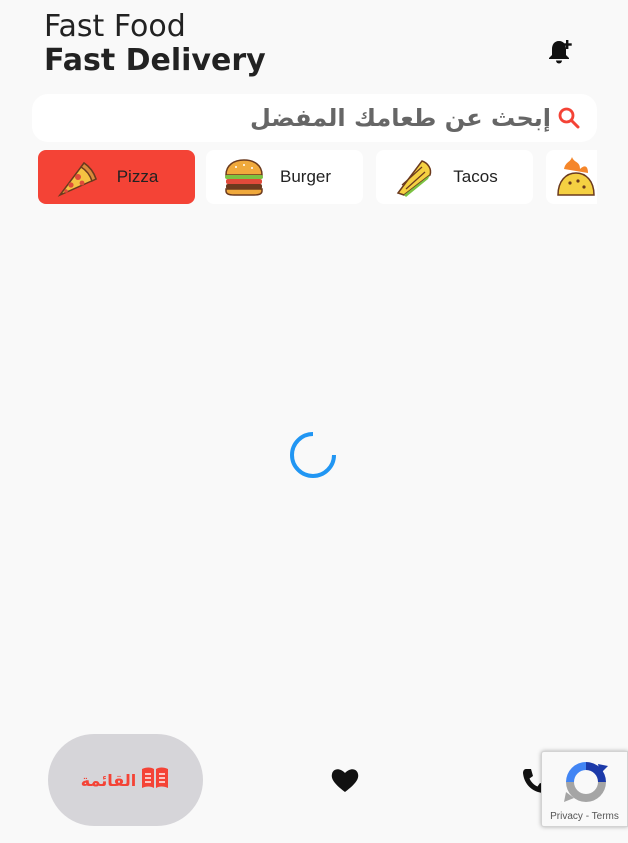 The width and height of the screenshot is (628, 843). I want to click on spicy-taco-icon, so click(575, 177).